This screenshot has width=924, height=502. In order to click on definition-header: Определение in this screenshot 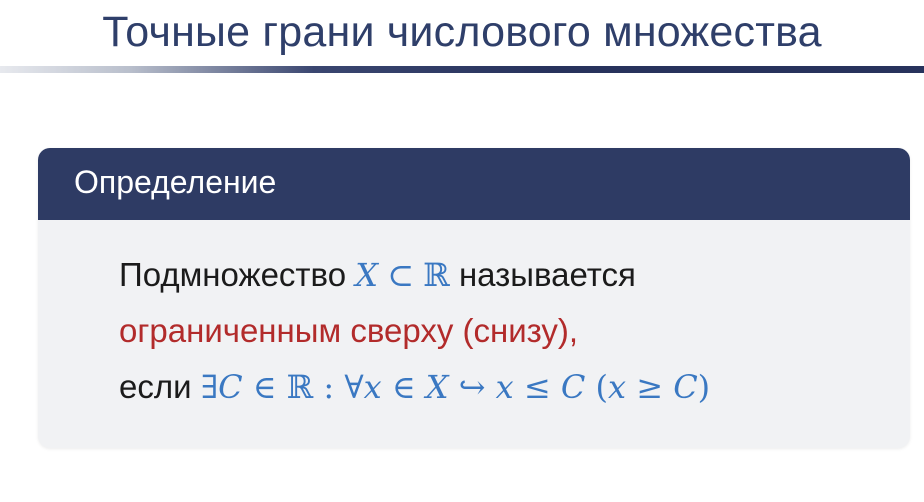, I will do `click(474, 184)`.